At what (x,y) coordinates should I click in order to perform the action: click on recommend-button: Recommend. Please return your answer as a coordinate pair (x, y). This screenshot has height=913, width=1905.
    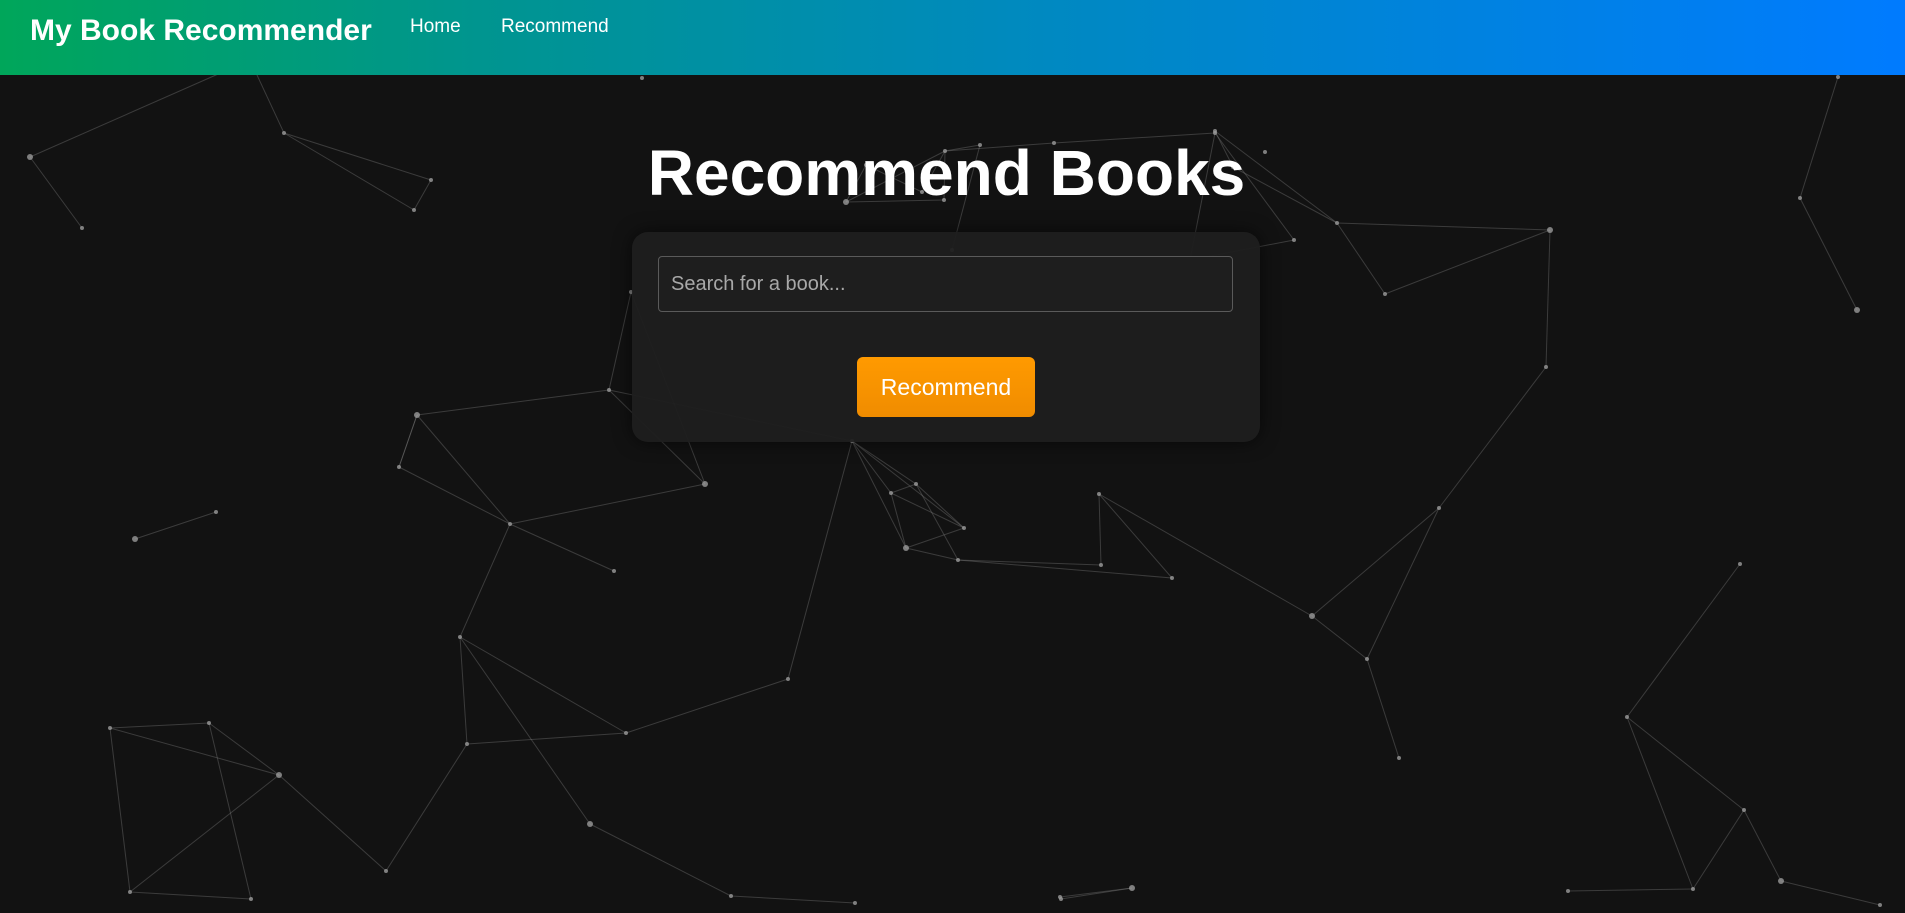
    Looking at the image, I should click on (946, 387).